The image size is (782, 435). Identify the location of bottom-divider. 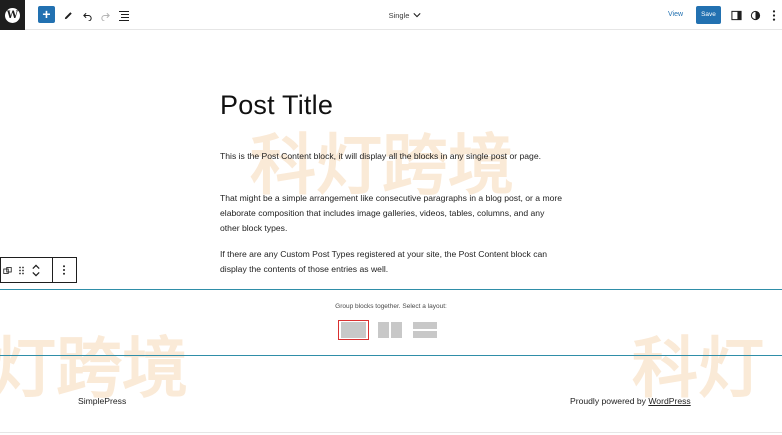
(391, 432).